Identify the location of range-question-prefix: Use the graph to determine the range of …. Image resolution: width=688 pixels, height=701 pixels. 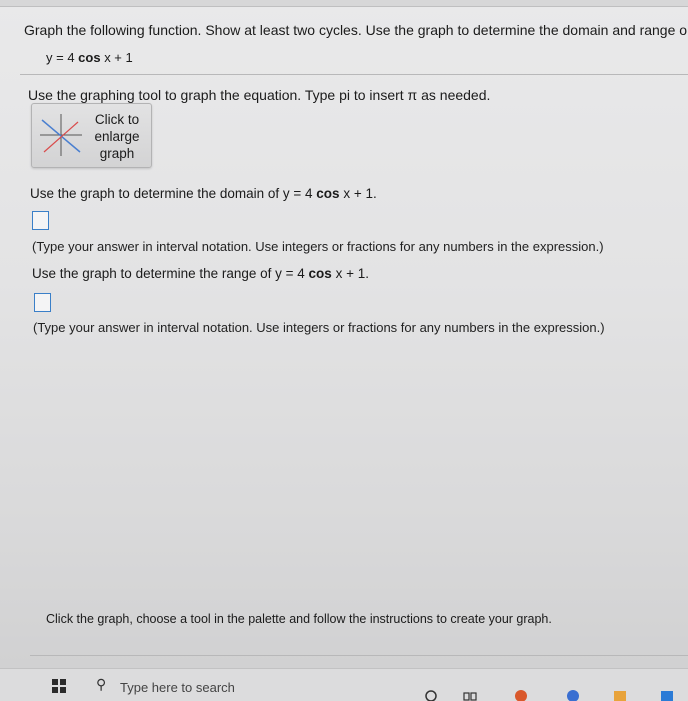
(170, 273).